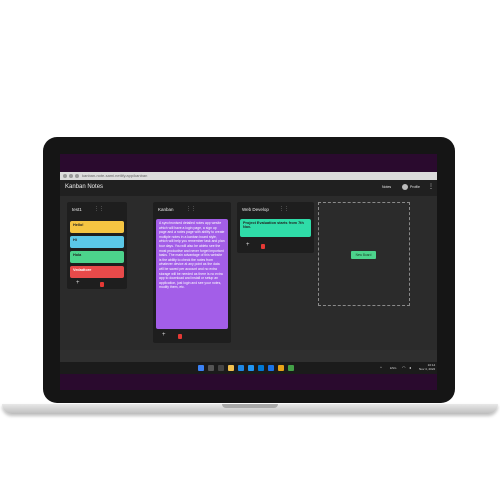  What do you see at coordinates (248, 382) in the screenshot?
I see `desktop-background` at bounding box center [248, 382].